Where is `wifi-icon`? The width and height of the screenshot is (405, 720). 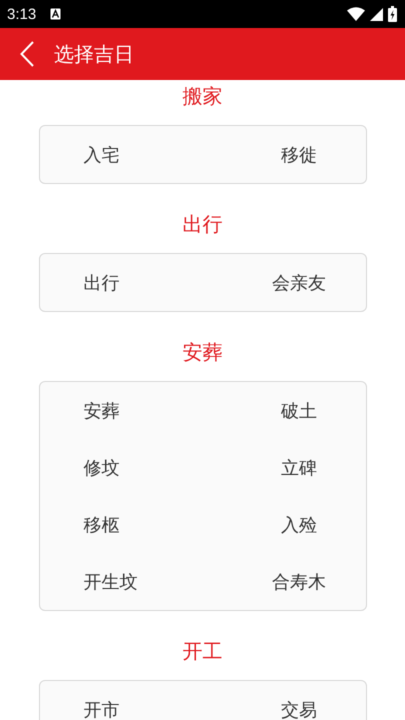 wifi-icon is located at coordinates (356, 14).